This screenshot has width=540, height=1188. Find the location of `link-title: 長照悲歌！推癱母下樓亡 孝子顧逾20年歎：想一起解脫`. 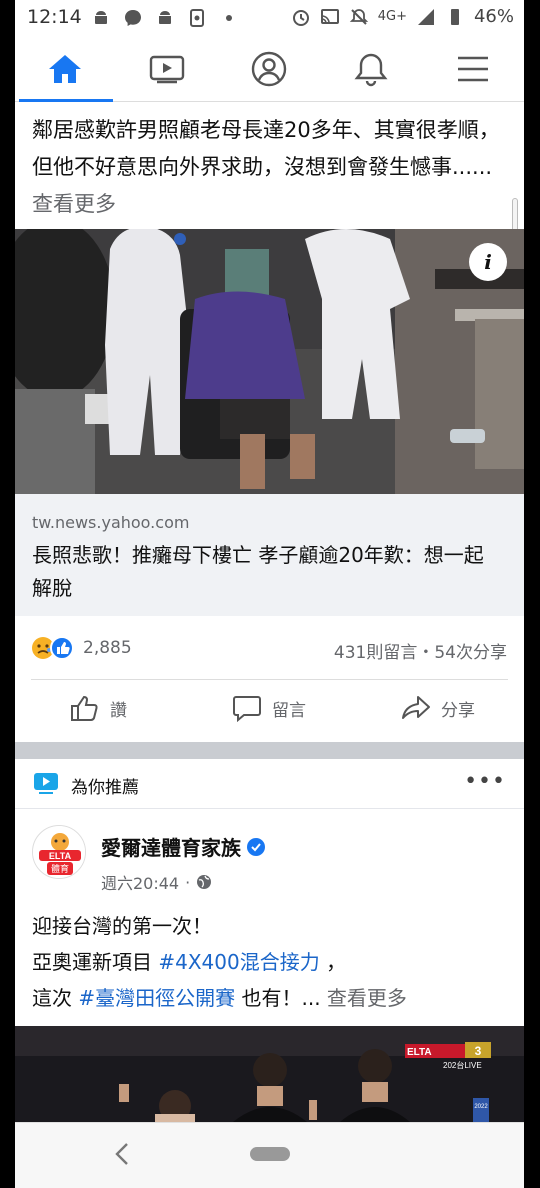

link-title: 長照悲歌！推癱母下樓亡 孝子顧逾20年歎：想一起解脫 is located at coordinates (258, 571).